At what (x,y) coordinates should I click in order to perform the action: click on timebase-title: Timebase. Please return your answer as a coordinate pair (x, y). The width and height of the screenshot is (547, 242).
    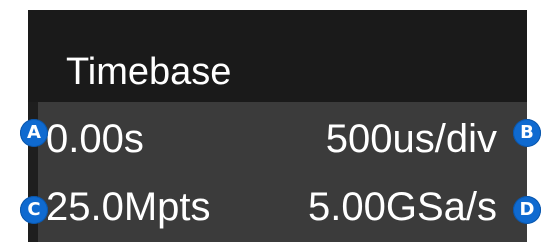
    Looking at the image, I should click on (149, 72).